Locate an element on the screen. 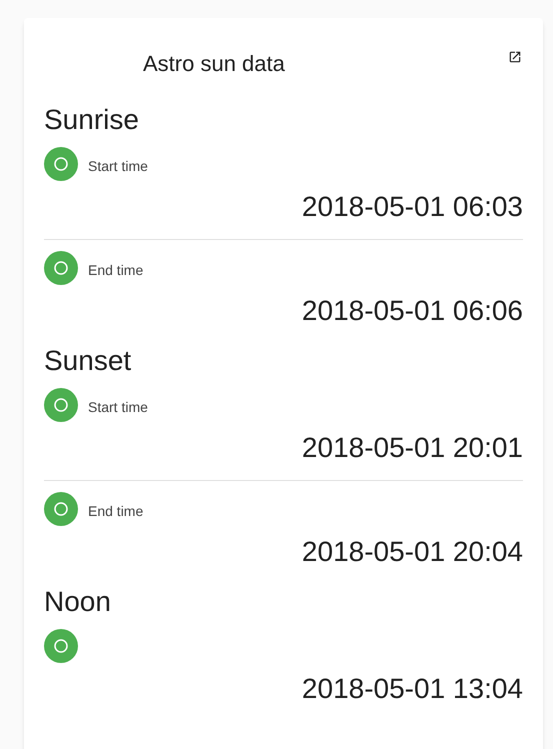 The width and height of the screenshot is (553, 749). date-time-value: 2018-05-01 20:01 is located at coordinates (412, 448).